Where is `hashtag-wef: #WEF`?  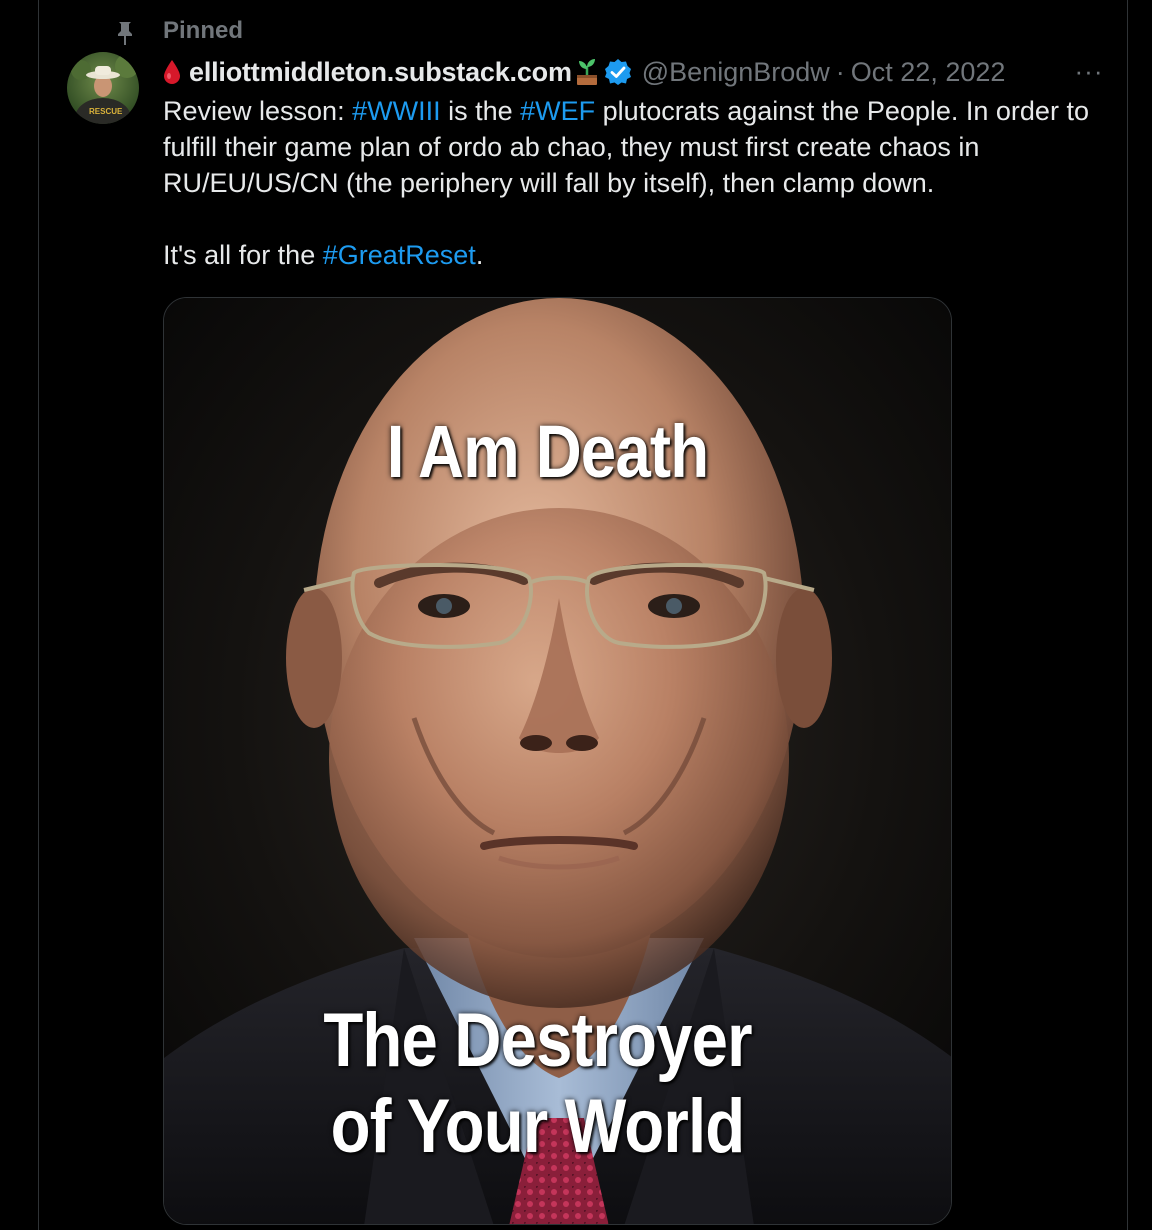
hashtag-wef: #WEF is located at coordinates (557, 111).